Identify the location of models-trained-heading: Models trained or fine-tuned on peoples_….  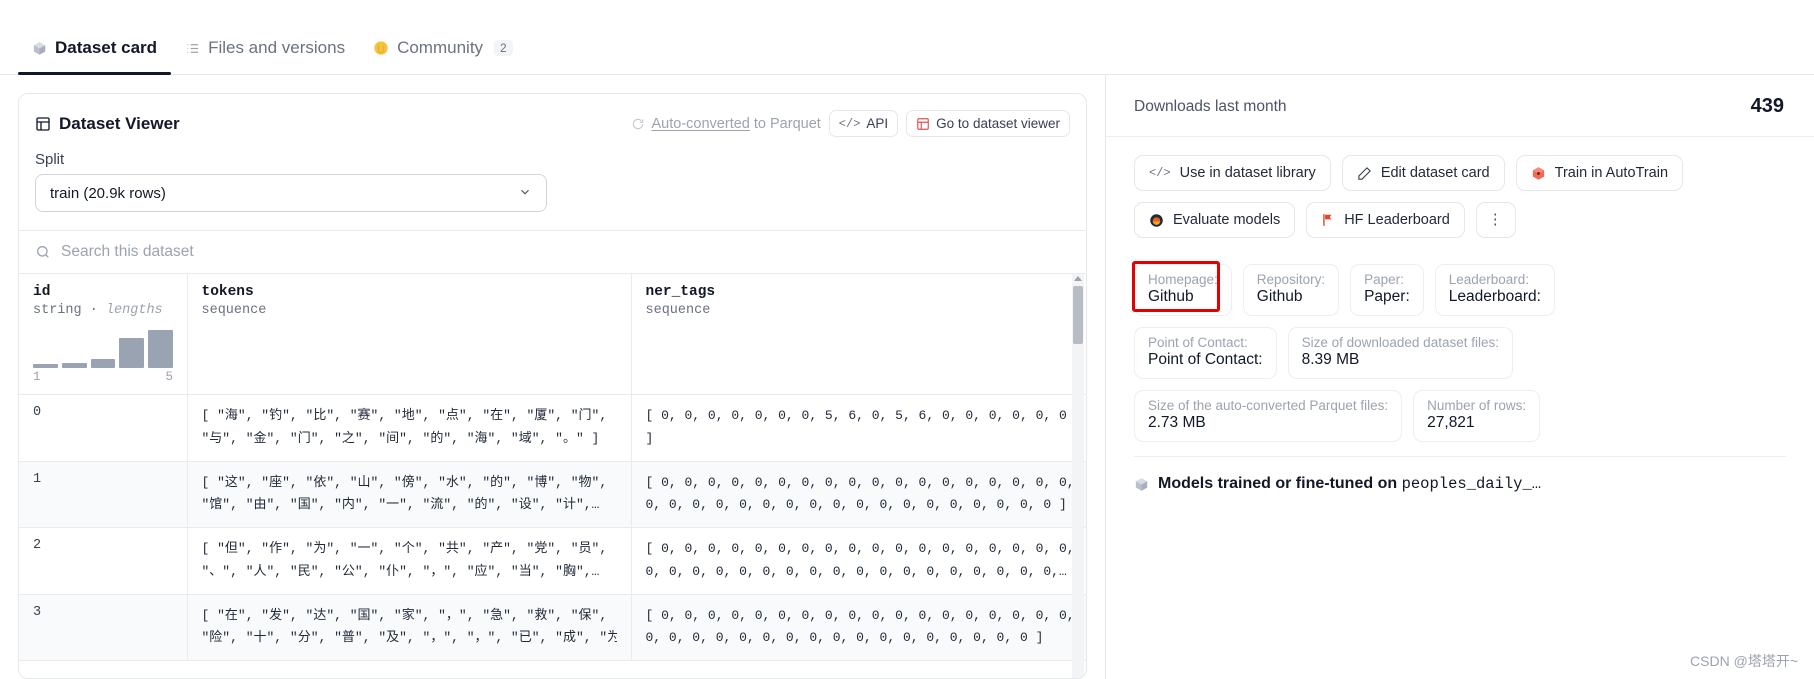
(1350, 484).